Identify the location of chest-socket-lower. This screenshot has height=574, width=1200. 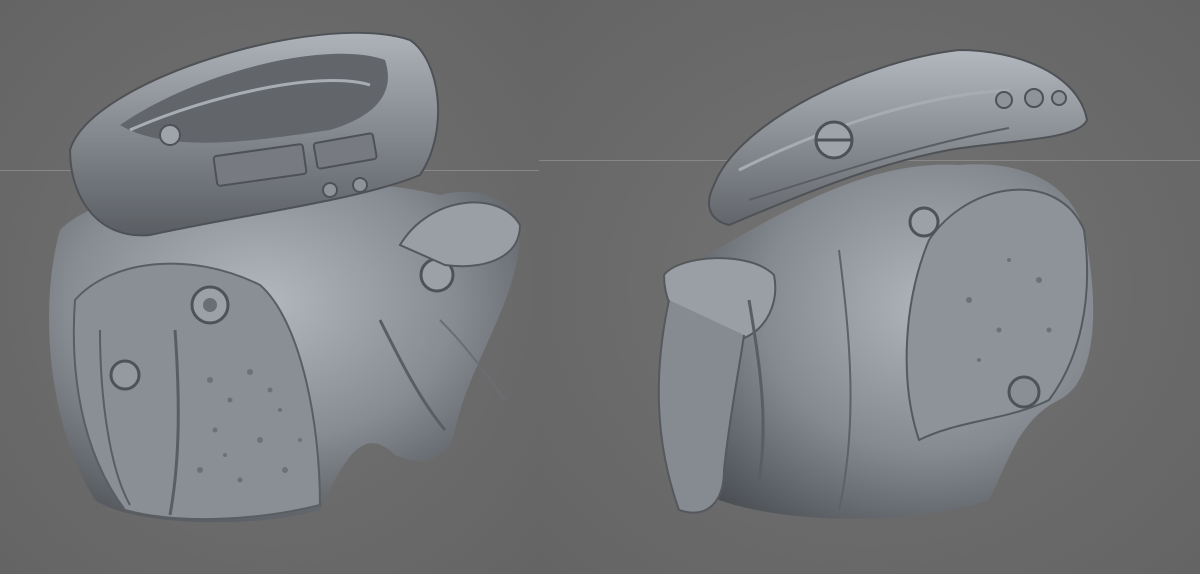
(125, 375).